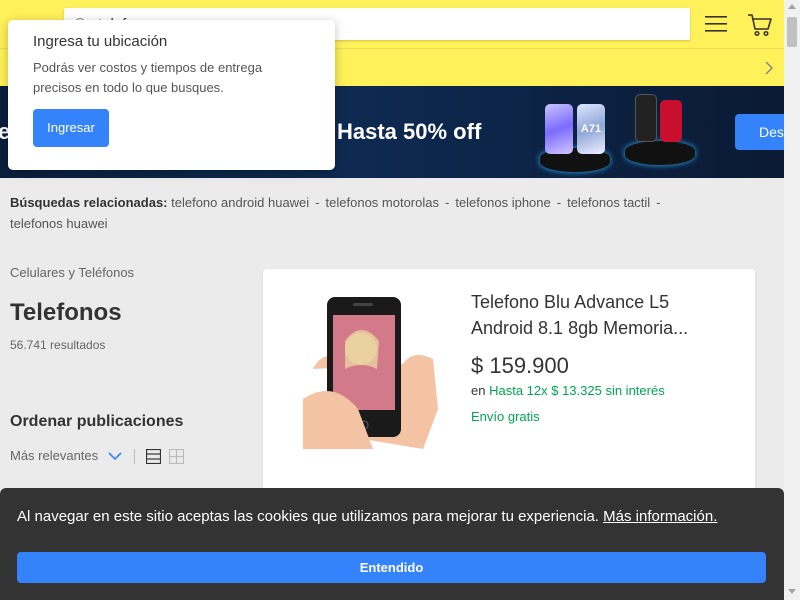 This screenshot has height=600, width=800. What do you see at coordinates (591, 129) in the screenshot?
I see `phone-image: A71` at bounding box center [591, 129].